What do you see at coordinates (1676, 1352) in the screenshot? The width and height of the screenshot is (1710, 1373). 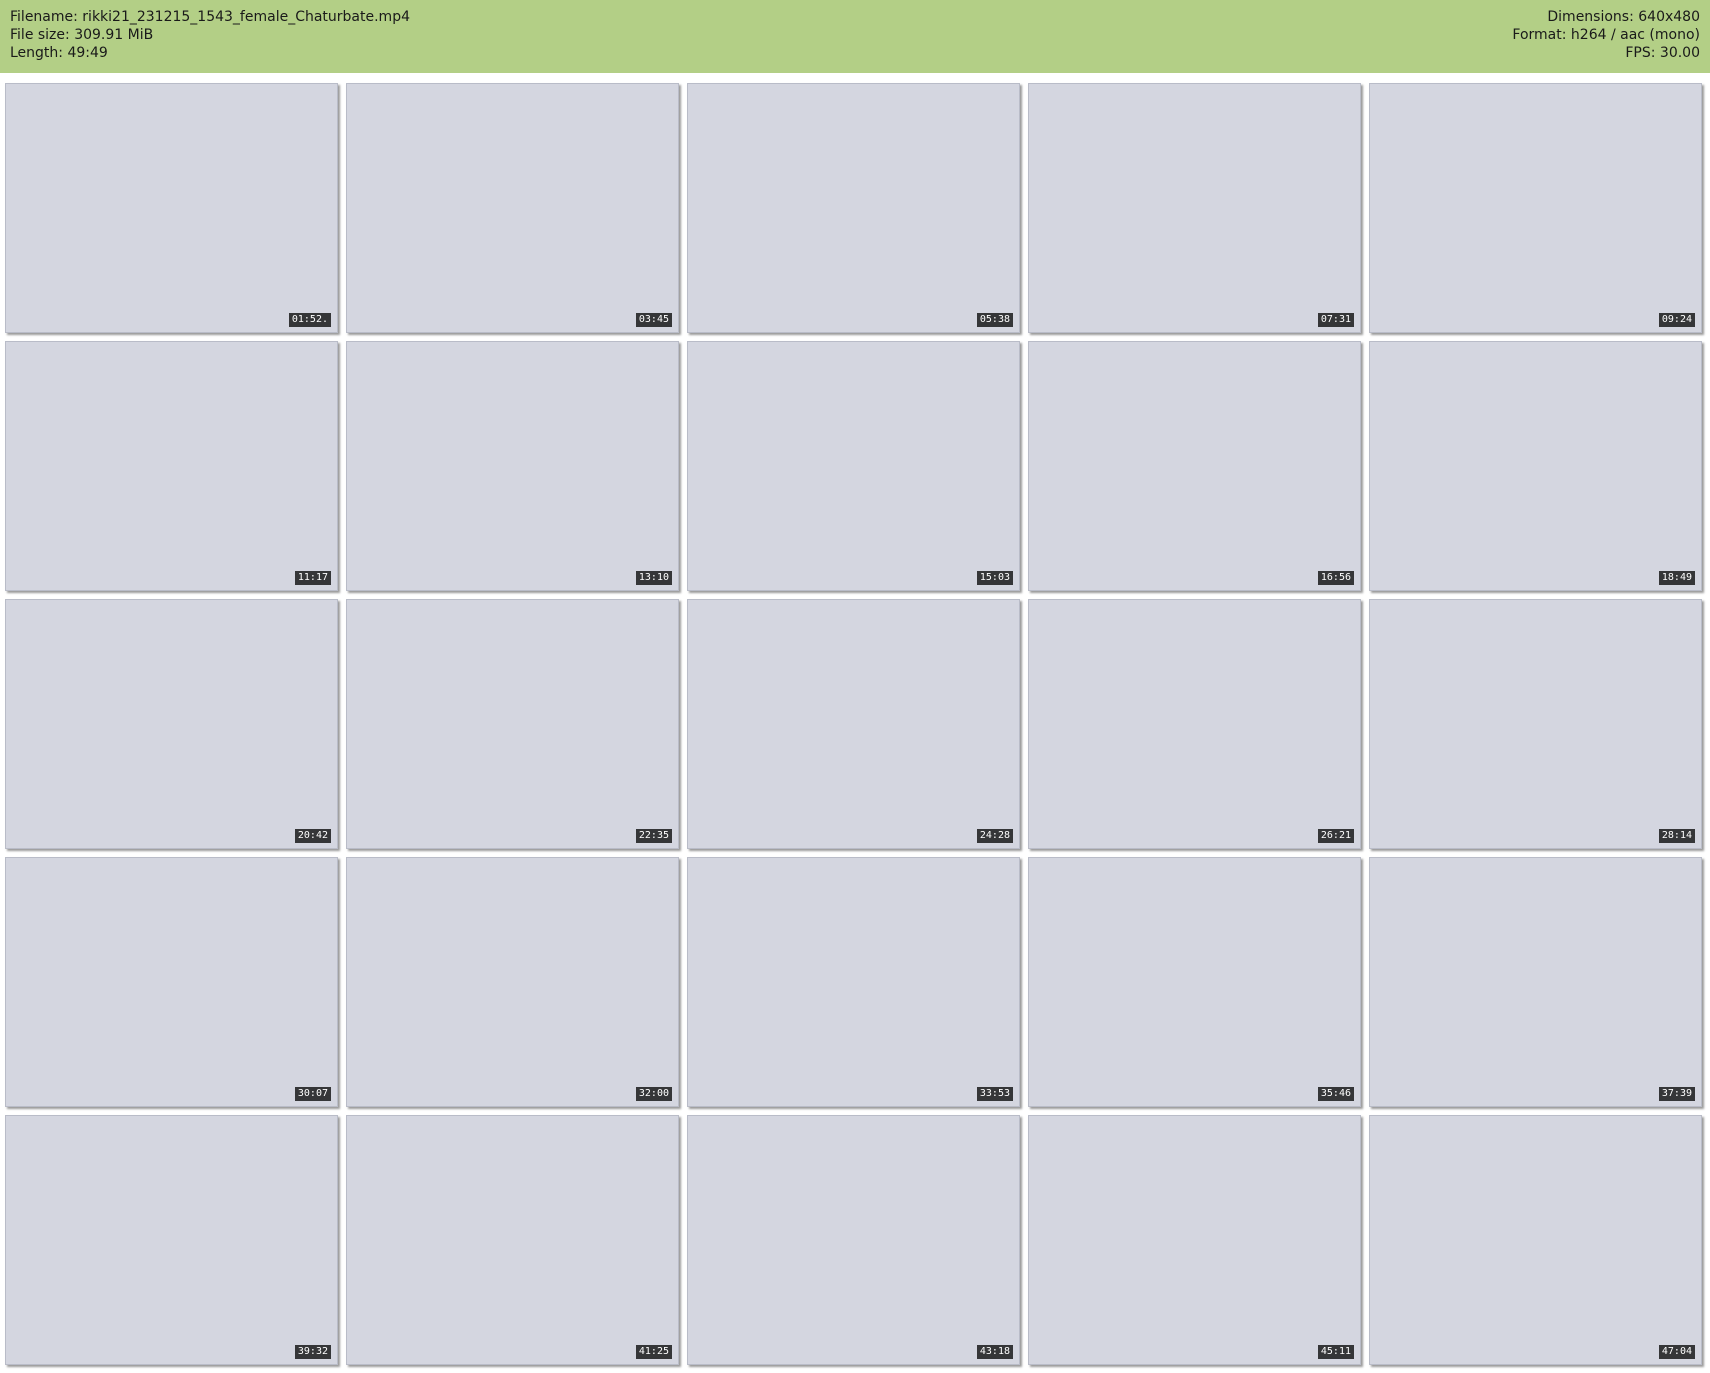 I see `timestamp-label: 47:04` at bounding box center [1676, 1352].